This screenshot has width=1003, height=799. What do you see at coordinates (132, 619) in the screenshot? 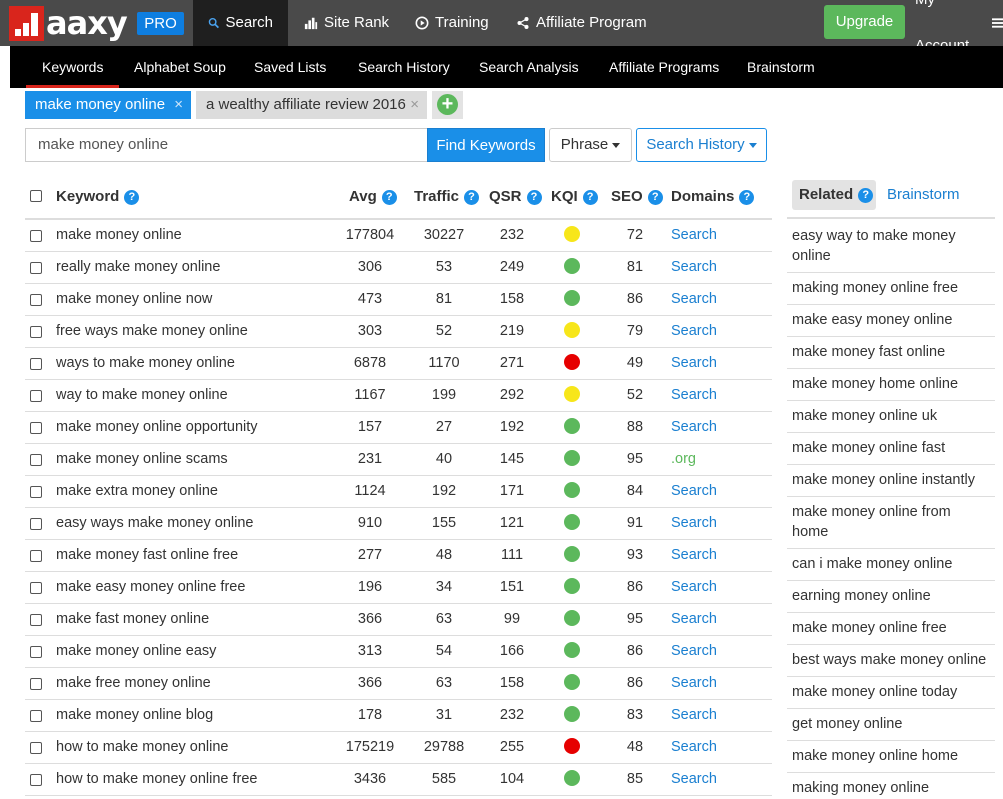
I see `keyword-cell: make fast money online` at bounding box center [132, 619].